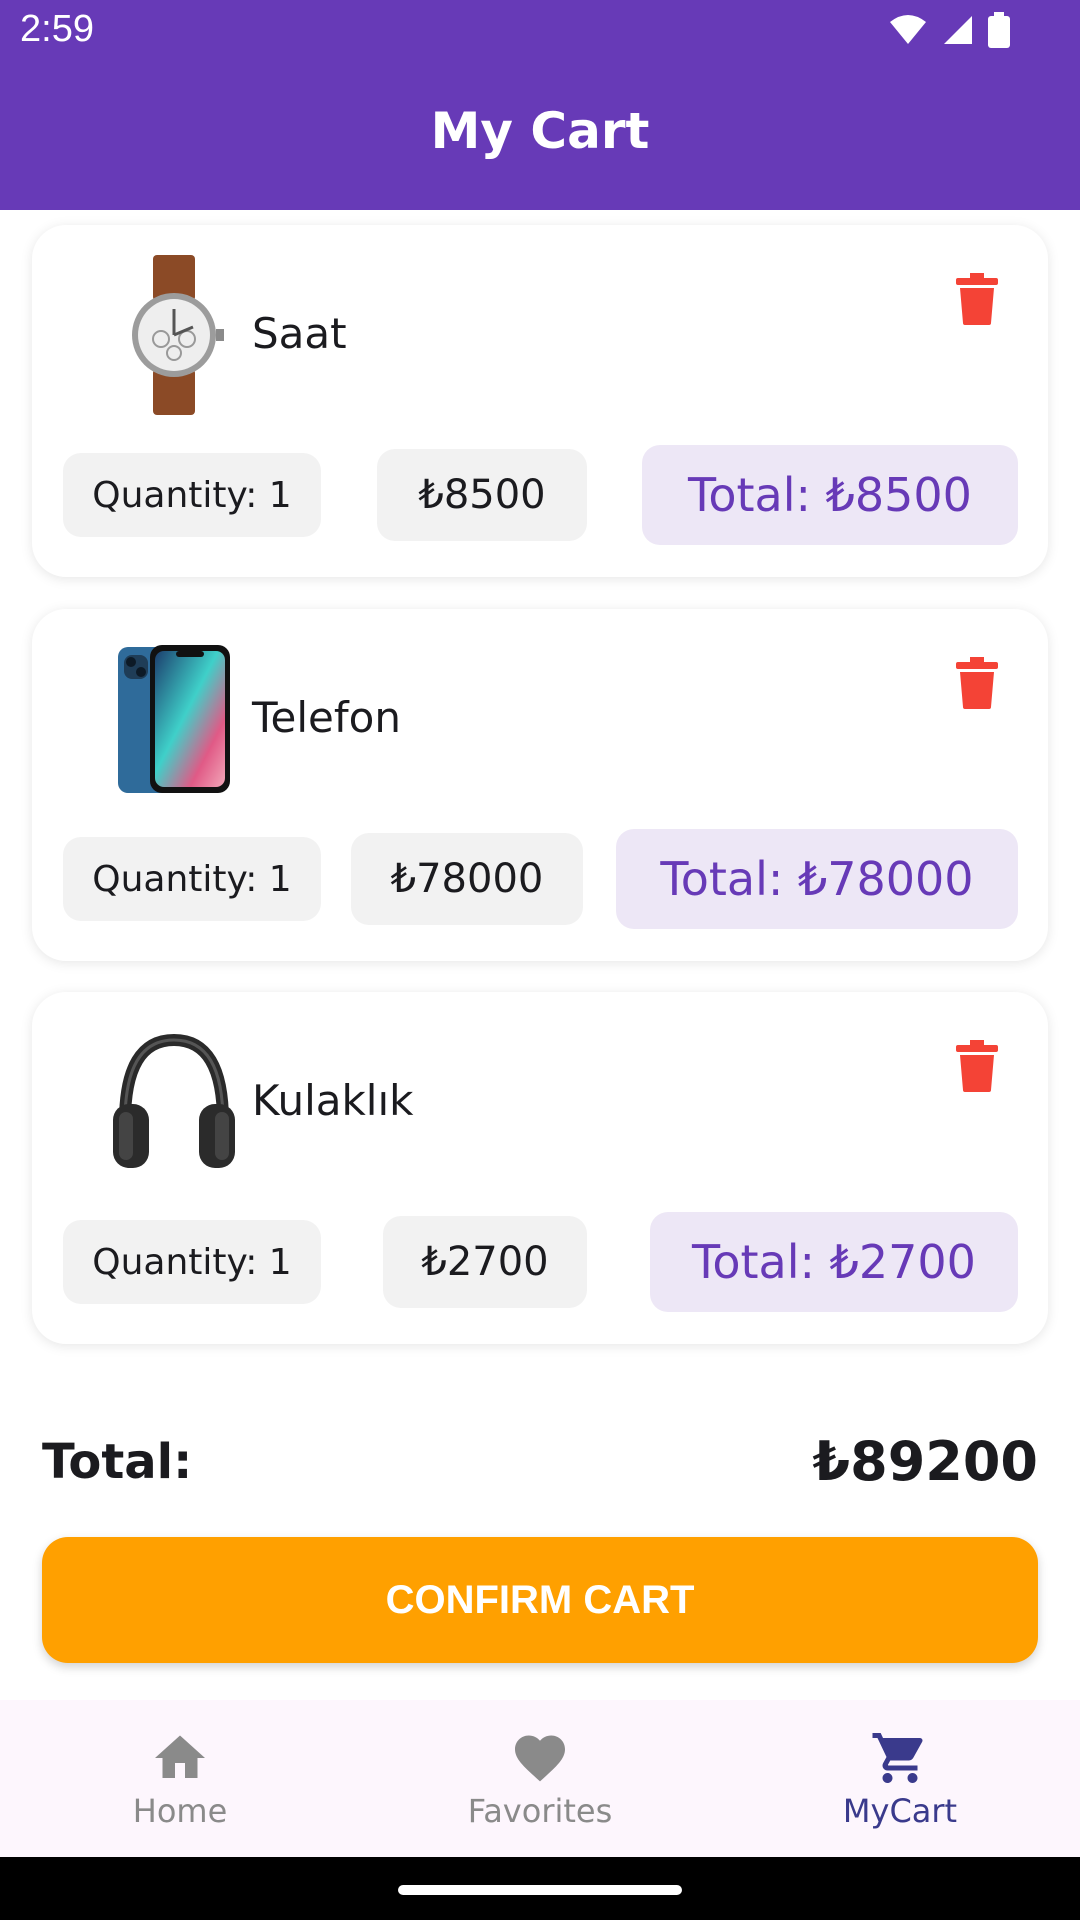  I want to click on app-bar: 2:59 My Cart, so click(540, 105).